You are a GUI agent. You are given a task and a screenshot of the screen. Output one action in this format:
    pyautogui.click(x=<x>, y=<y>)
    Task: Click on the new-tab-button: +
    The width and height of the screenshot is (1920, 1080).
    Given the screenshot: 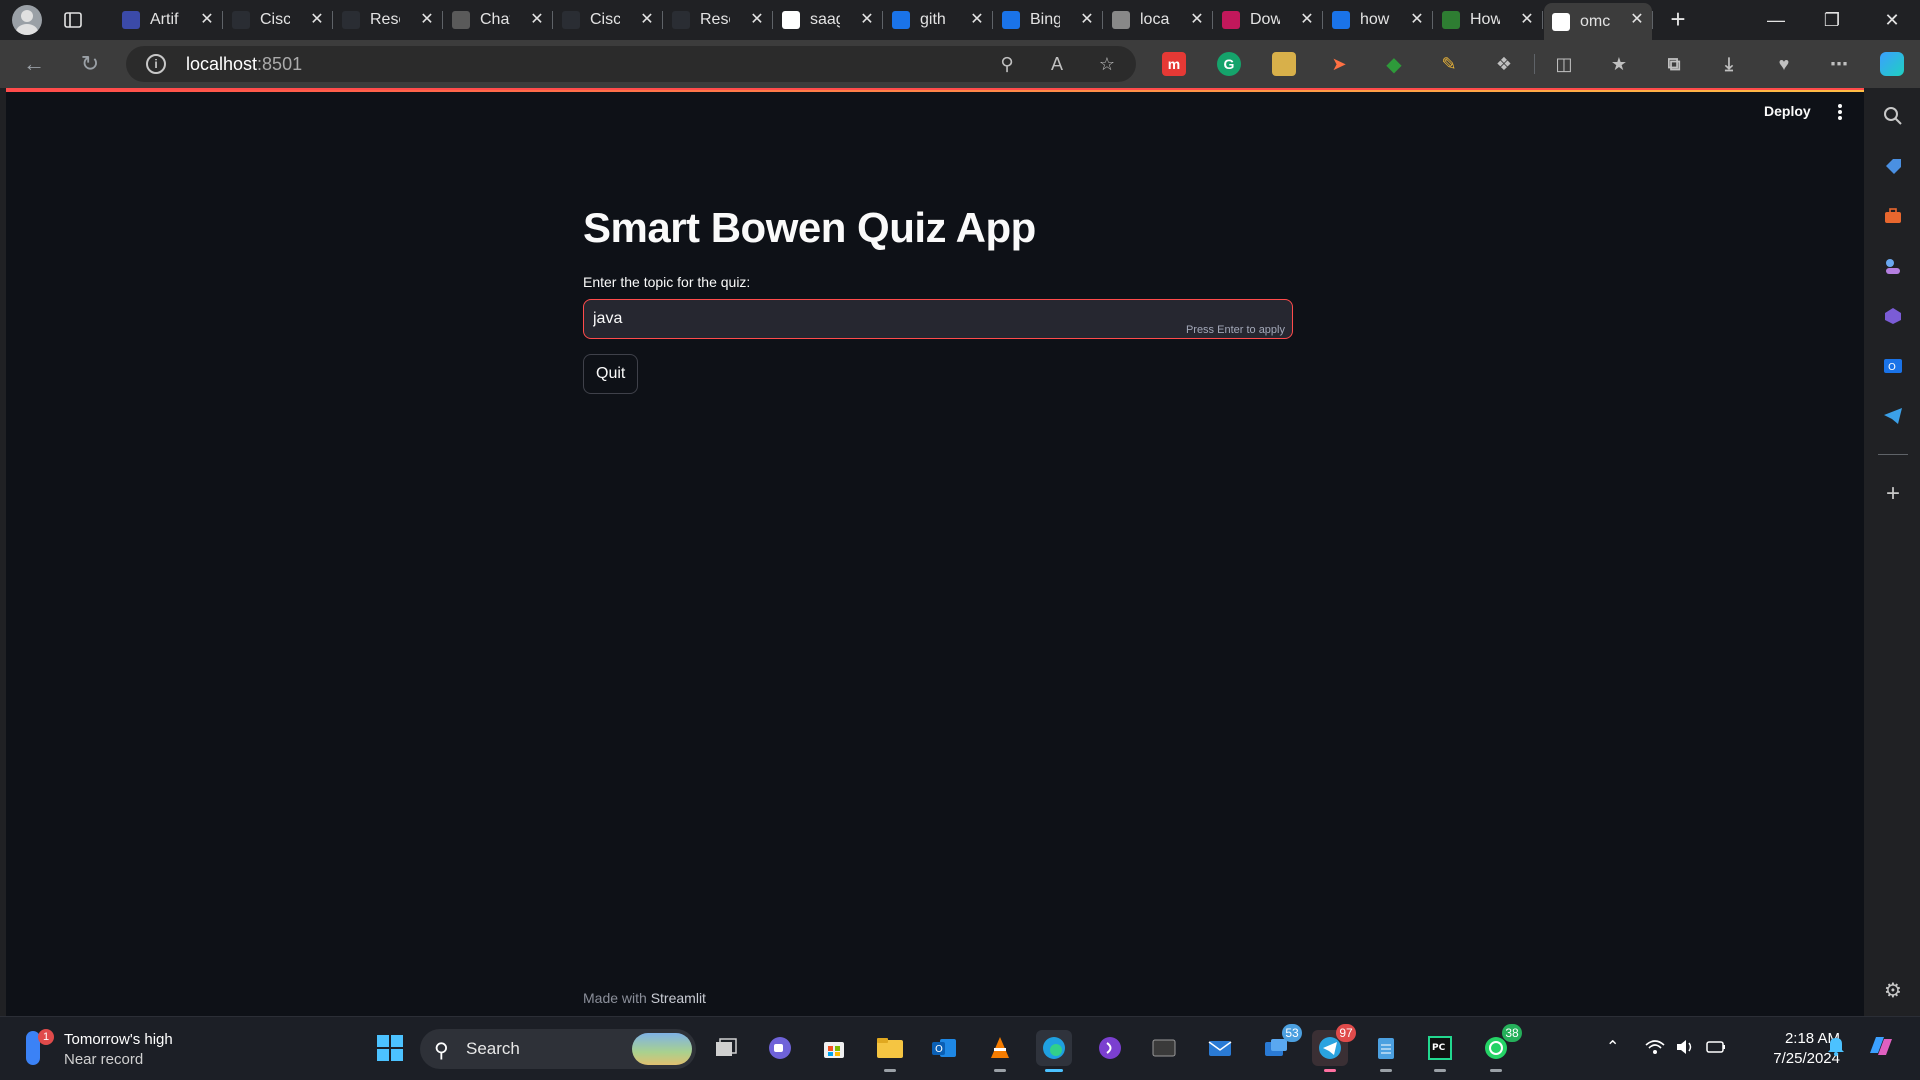 What is the action you would take?
    pyautogui.click(x=1678, y=20)
    